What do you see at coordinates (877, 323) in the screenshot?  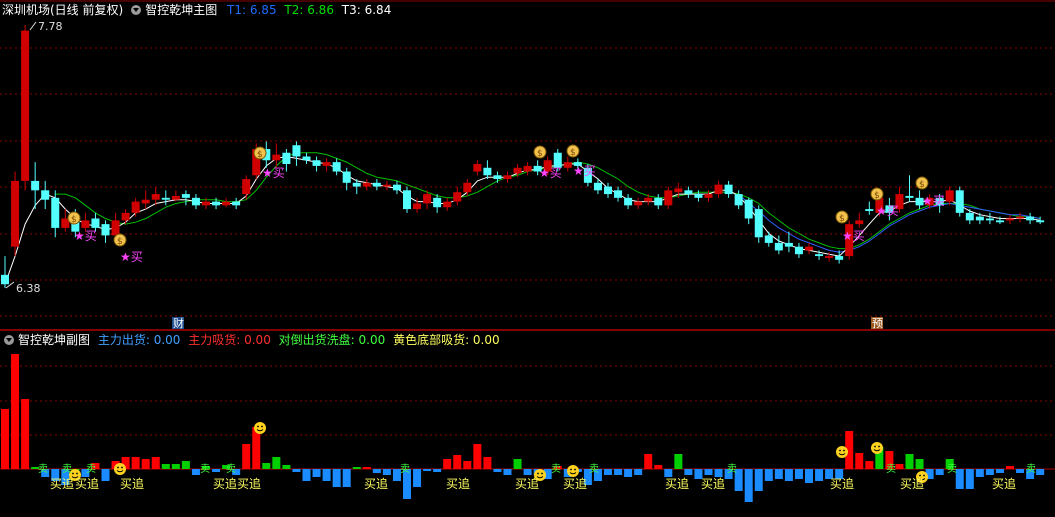 I see `forecast-marker: 预` at bounding box center [877, 323].